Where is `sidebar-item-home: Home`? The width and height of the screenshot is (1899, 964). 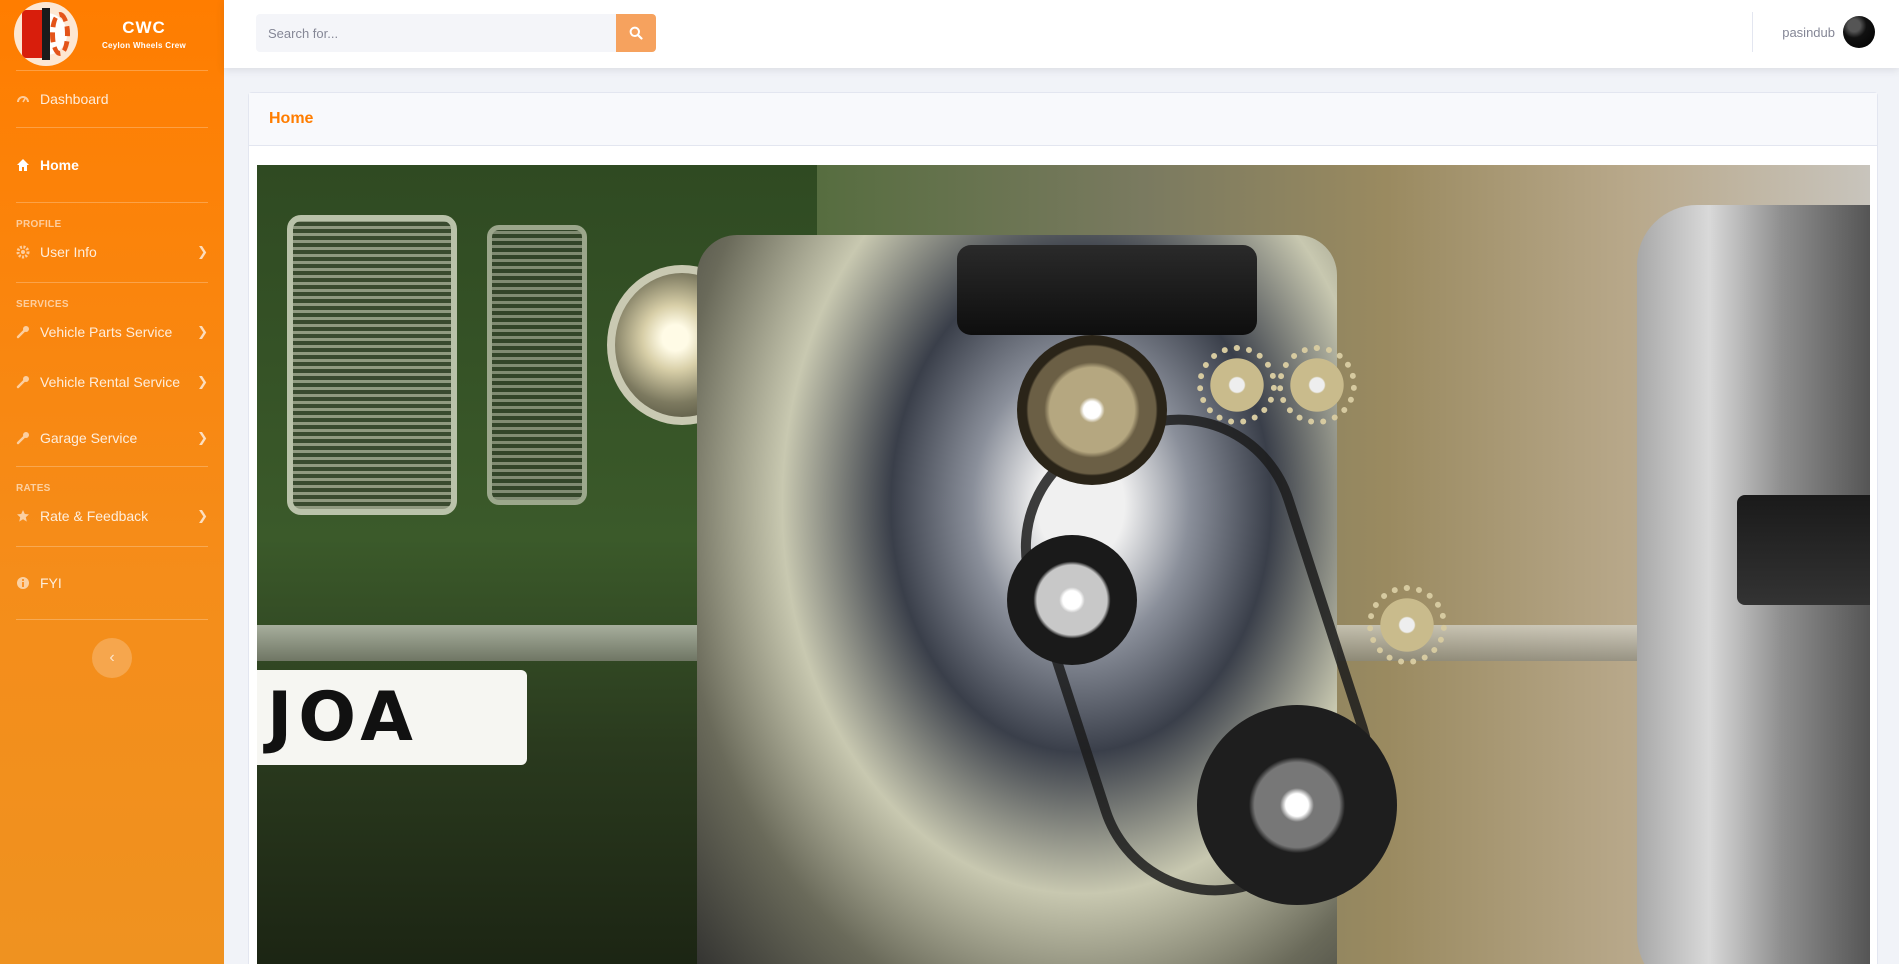 sidebar-item-home: Home is located at coordinates (112, 165).